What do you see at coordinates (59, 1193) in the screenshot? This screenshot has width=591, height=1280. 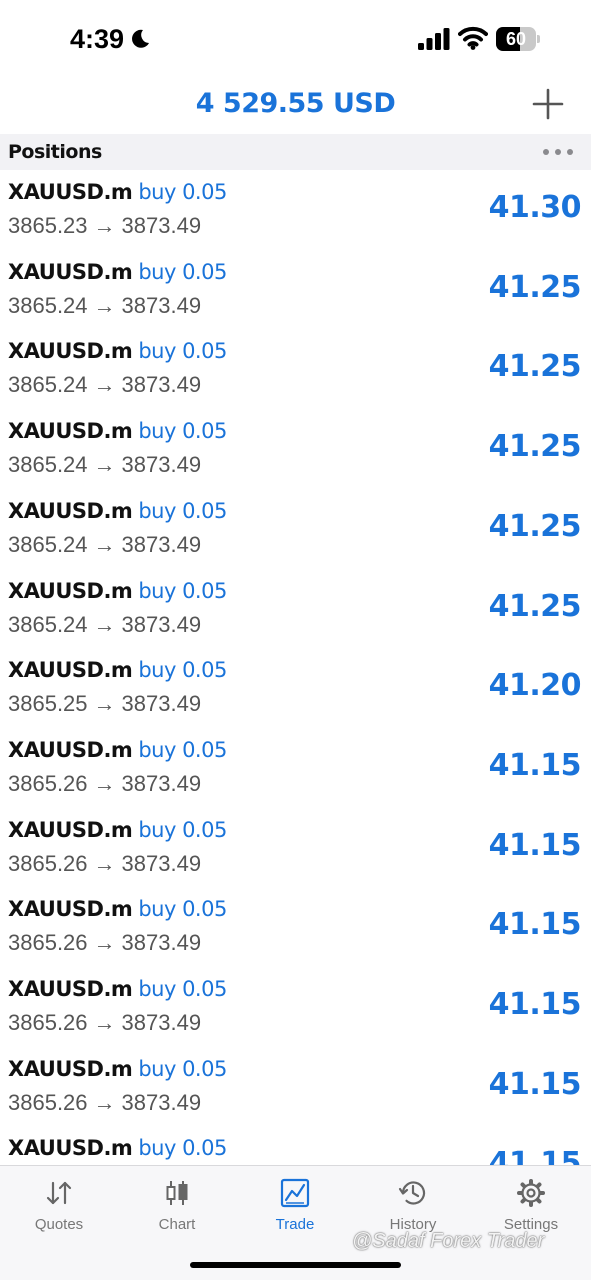 I see `quotes-icon` at bounding box center [59, 1193].